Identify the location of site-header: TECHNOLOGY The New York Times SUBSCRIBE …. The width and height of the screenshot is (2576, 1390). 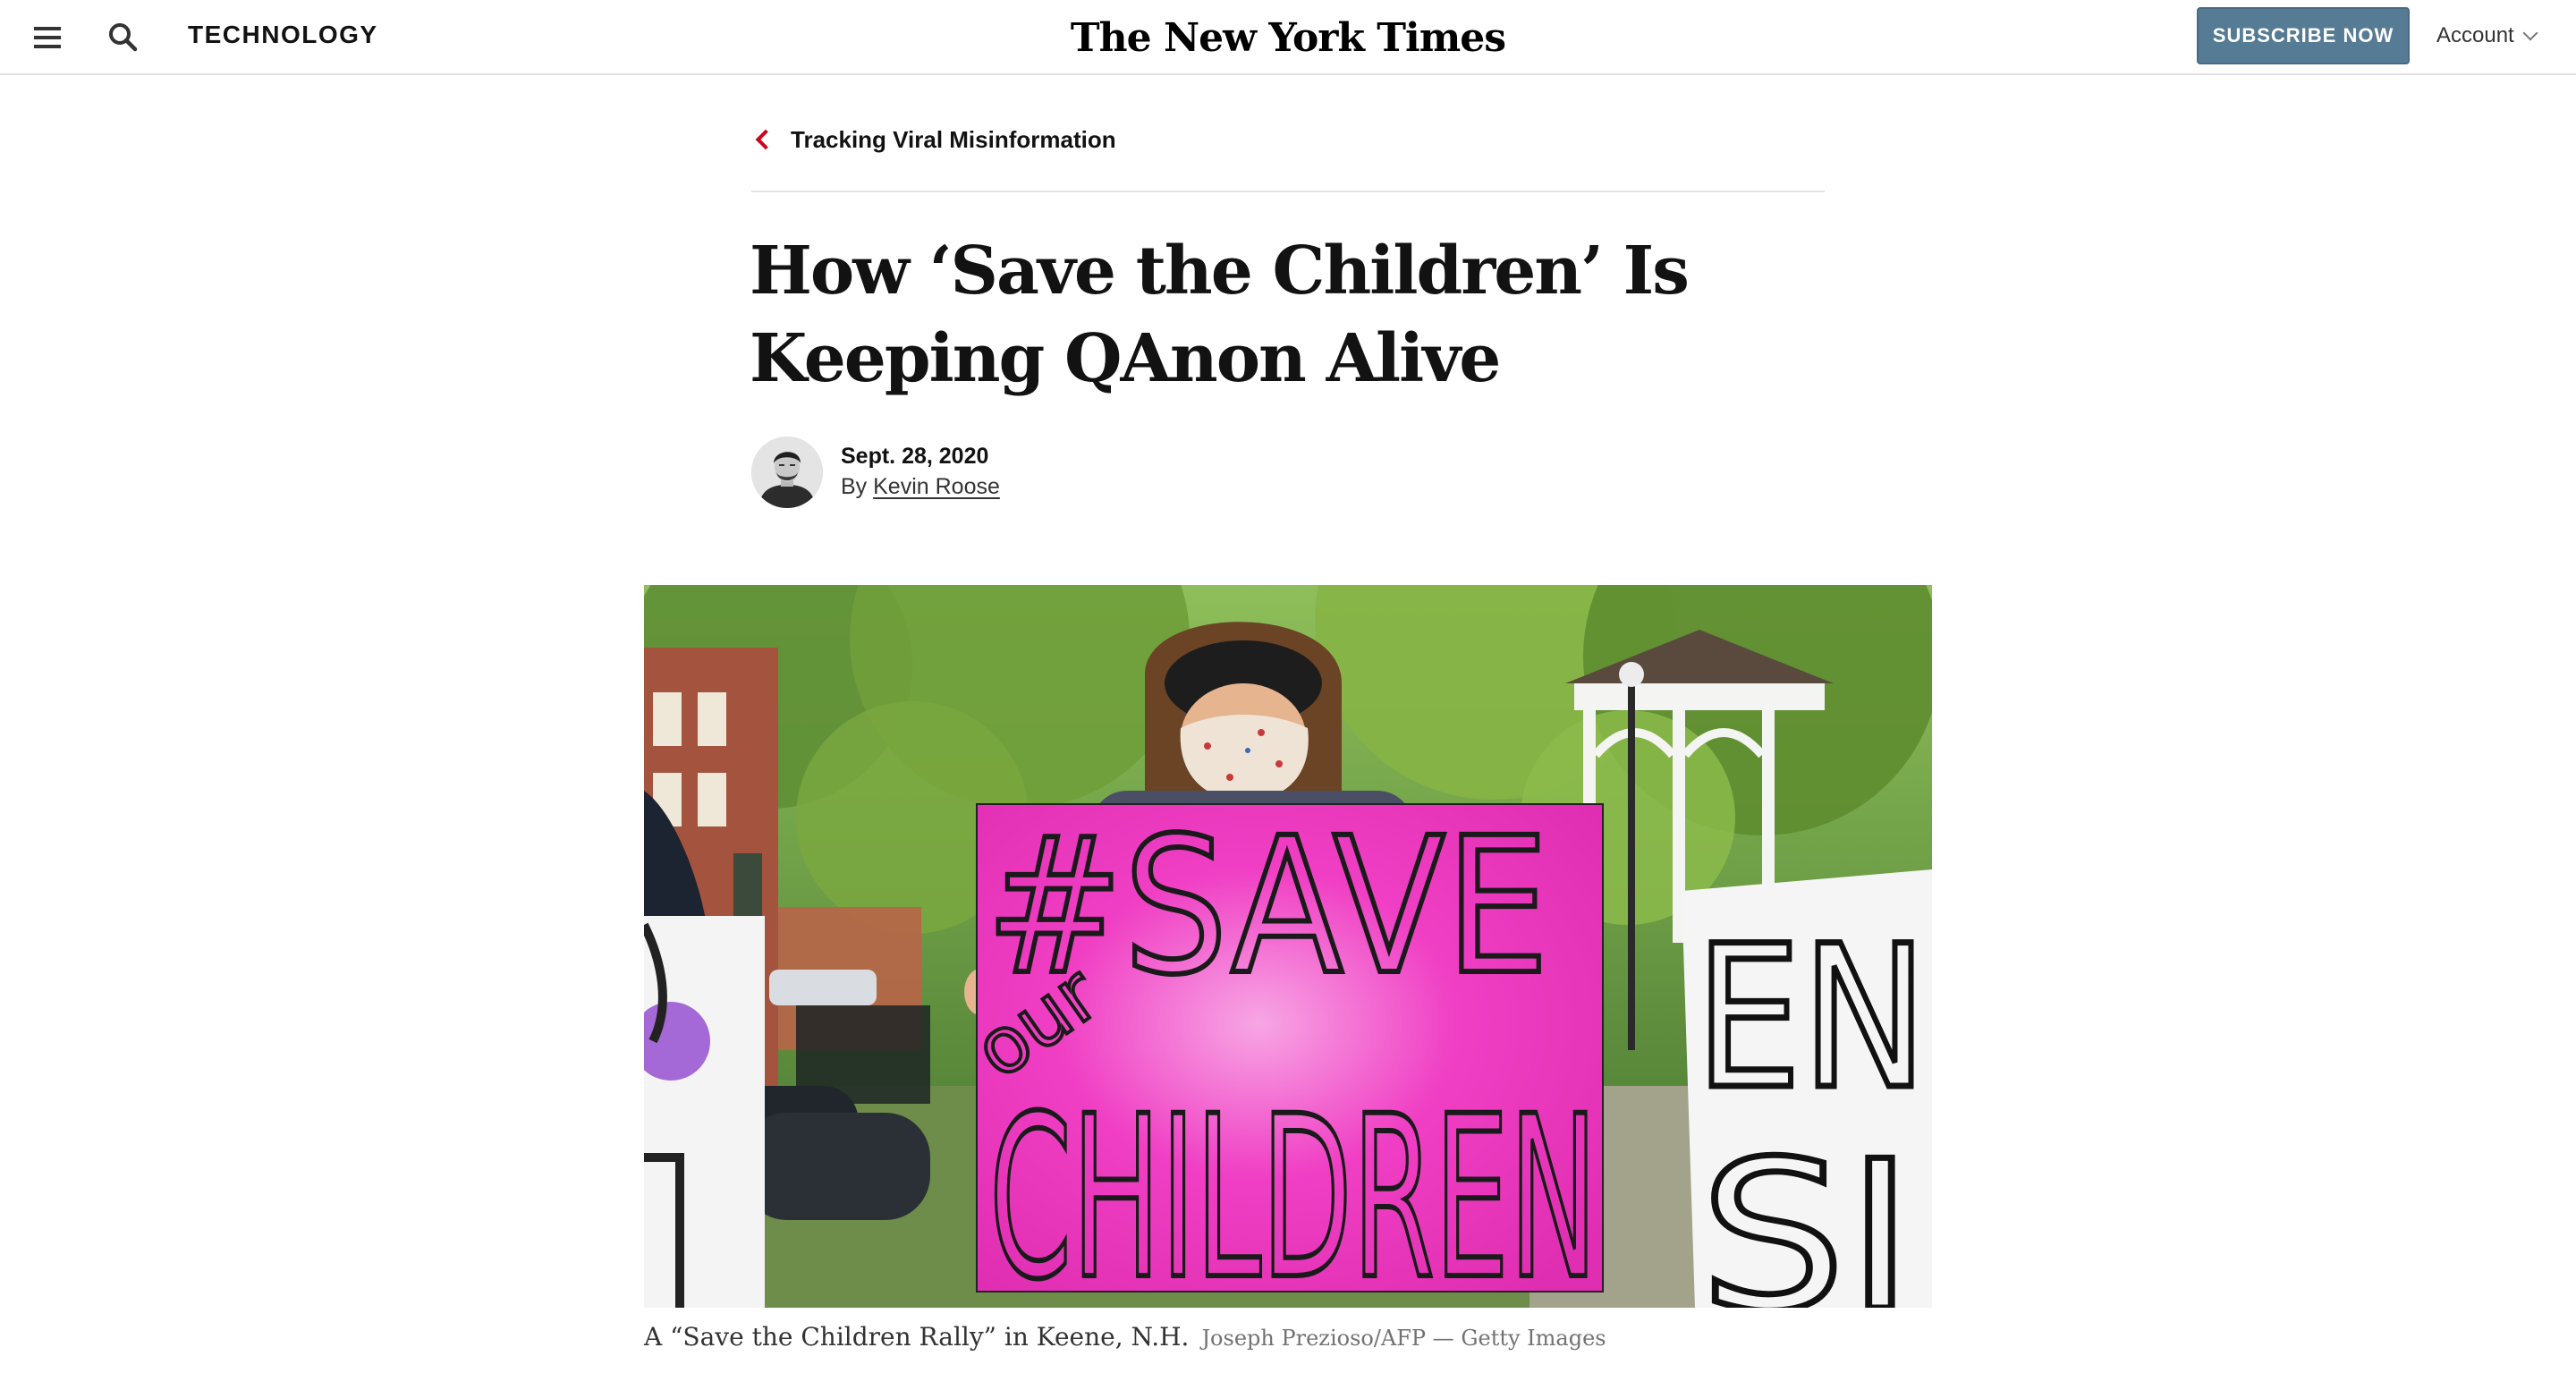
(1288, 37).